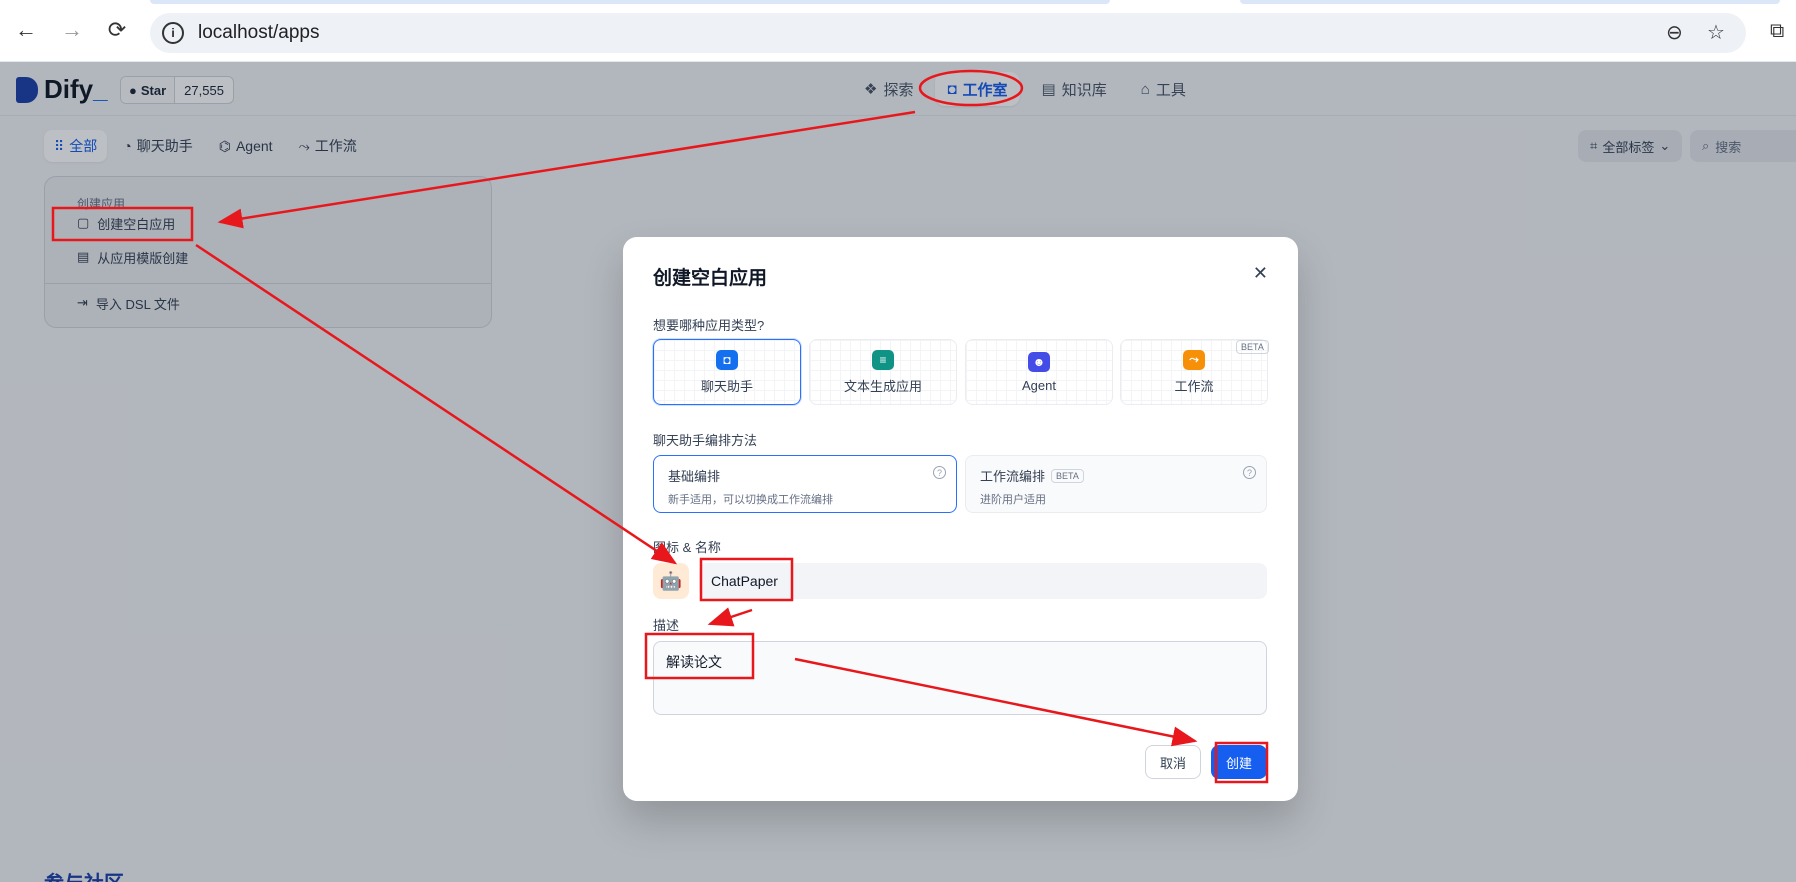 This screenshot has height=882, width=1796. I want to click on bookmark-star-icon: ☆, so click(1716, 32).